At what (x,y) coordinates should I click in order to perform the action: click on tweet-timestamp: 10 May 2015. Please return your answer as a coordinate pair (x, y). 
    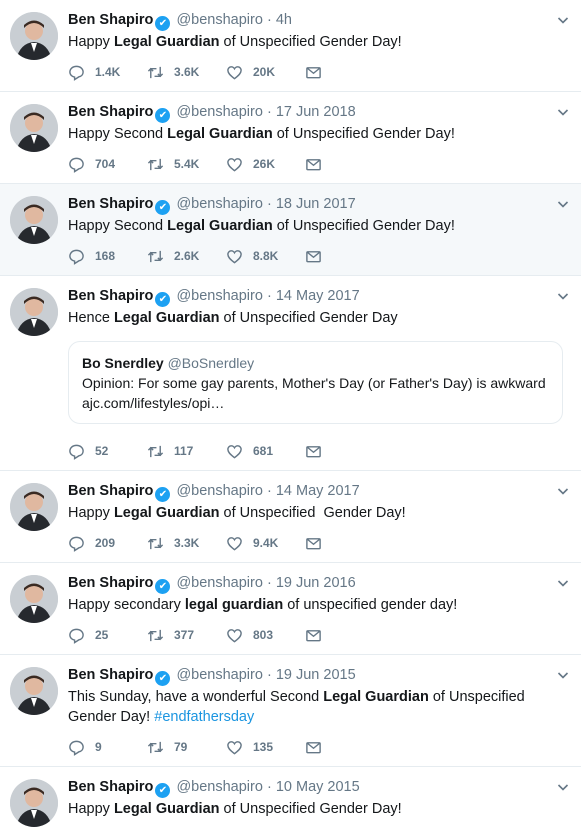
    Looking at the image, I should click on (318, 787).